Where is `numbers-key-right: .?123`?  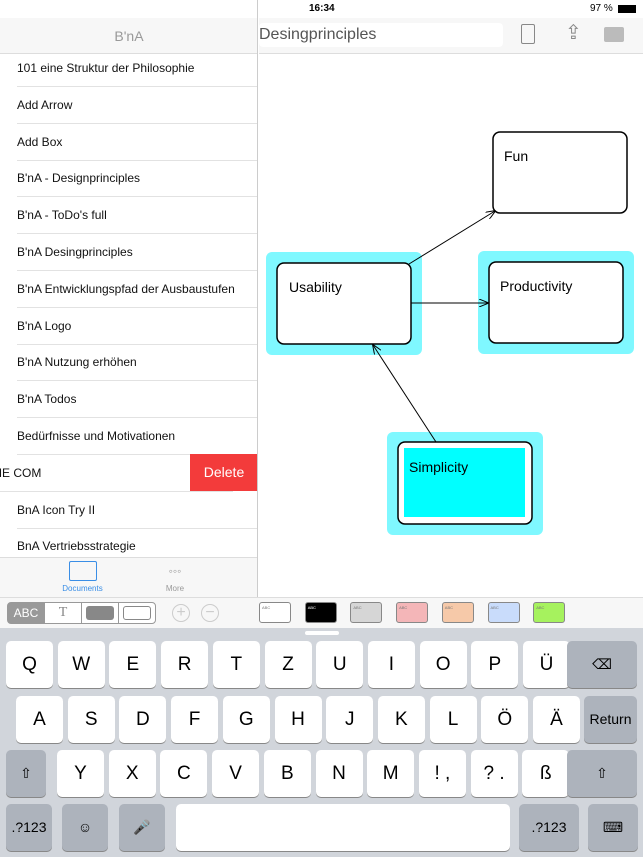
numbers-key-right: .?123 is located at coordinates (549, 827).